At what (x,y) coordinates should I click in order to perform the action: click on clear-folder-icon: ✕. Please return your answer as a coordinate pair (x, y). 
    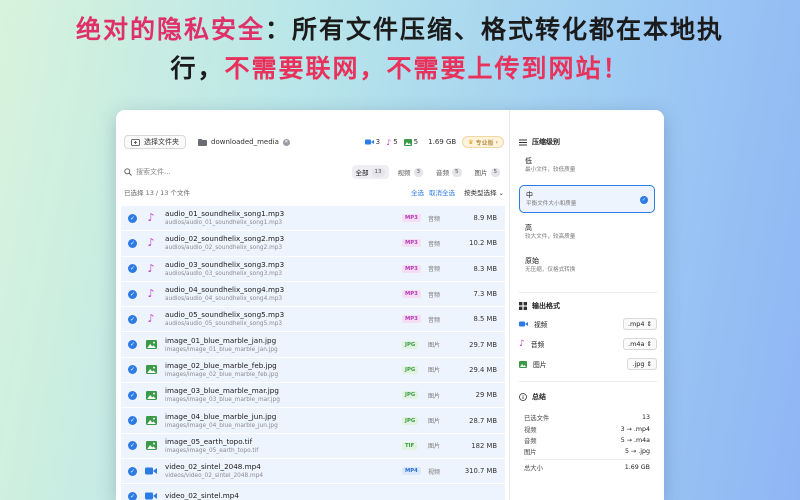
    Looking at the image, I should click on (286, 142).